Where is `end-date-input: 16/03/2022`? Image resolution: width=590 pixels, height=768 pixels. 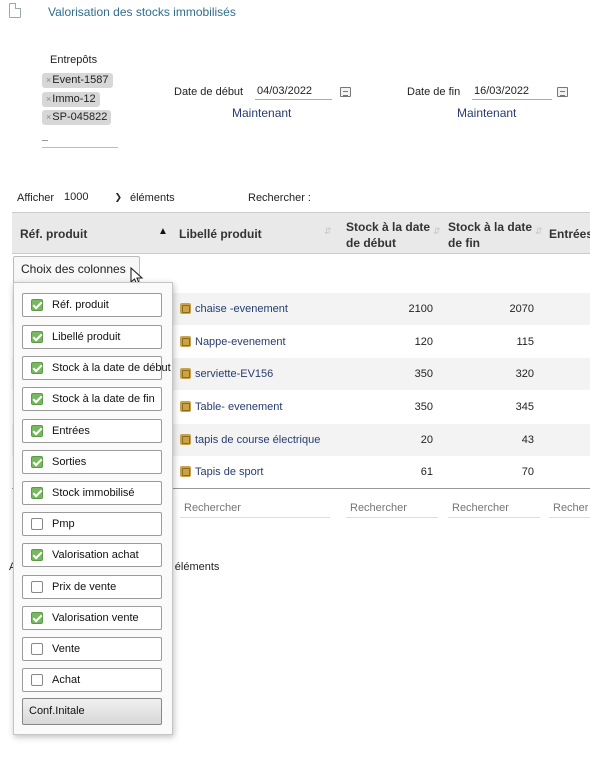 end-date-input: 16/03/2022 is located at coordinates (512, 92).